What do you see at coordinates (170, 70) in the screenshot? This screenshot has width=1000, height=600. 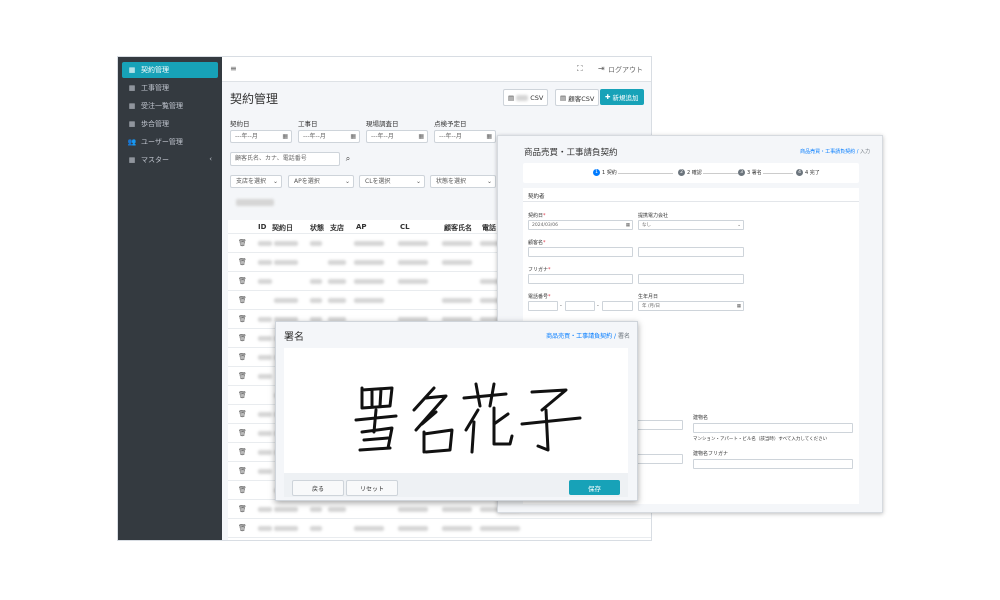 I see `sidebar-item-contracts: ▦ 契約管理` at bounding box center [170, 70].